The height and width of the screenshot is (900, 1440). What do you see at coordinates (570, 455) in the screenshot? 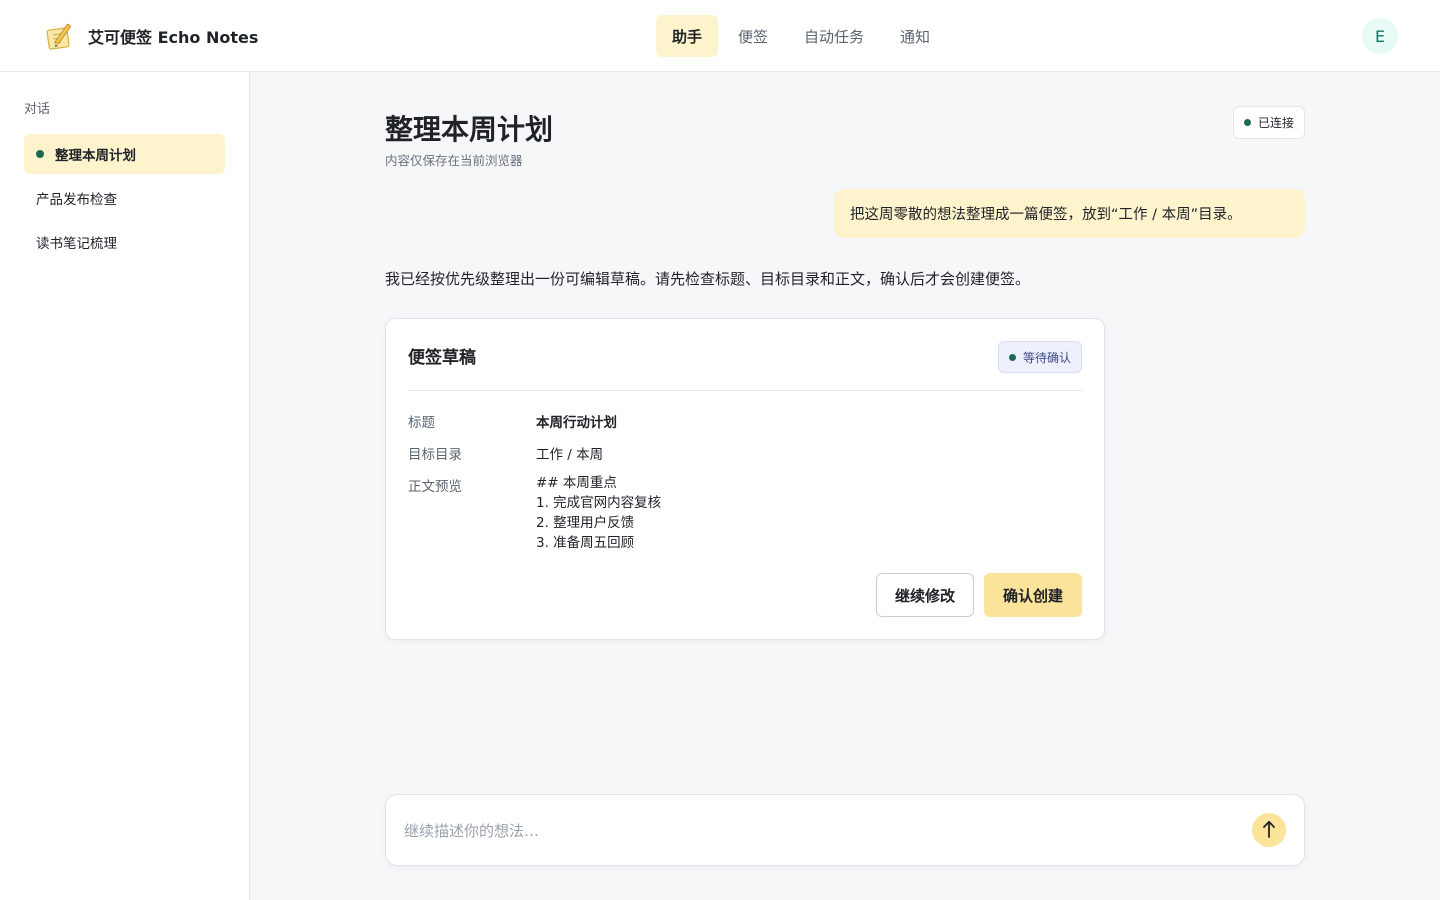
I see `folder-field-value: 工作 / 本周` at bounding box center [570, 455].